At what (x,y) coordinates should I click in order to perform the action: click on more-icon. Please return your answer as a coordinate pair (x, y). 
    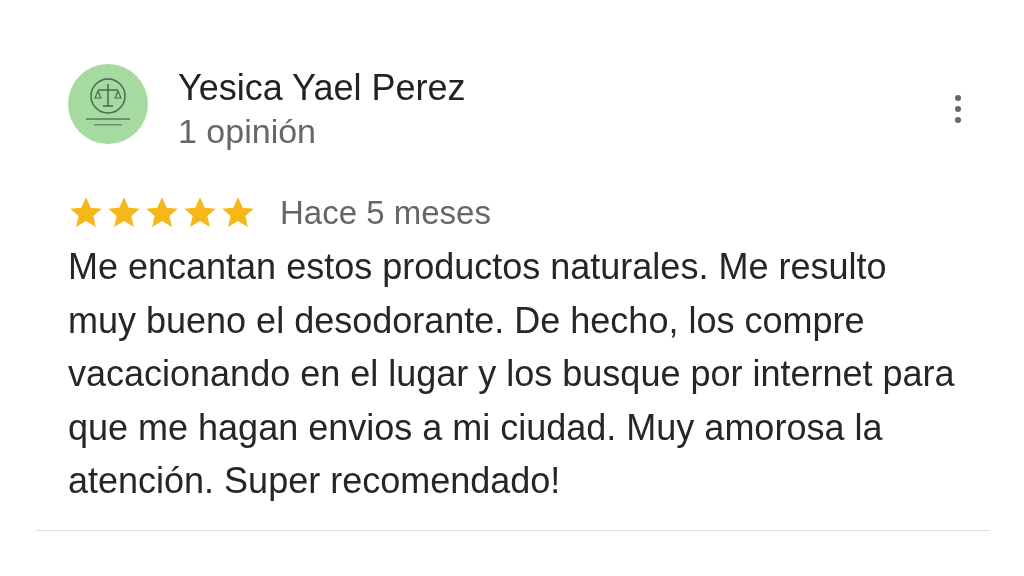
    Looking at the image, I should click on (958, 109).